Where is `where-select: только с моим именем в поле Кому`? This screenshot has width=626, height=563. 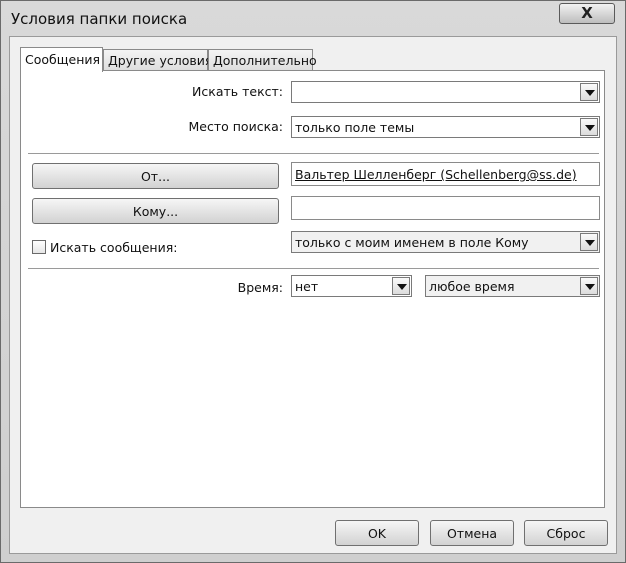
where-select: только с моим именем в поле Кому is located at coordinates (445, 242).